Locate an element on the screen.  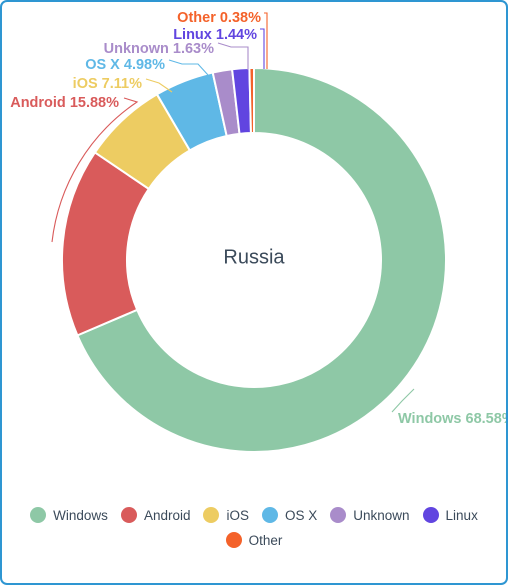
callout-label-ios: iOS 7.11% is located at coordinates (107, 84).